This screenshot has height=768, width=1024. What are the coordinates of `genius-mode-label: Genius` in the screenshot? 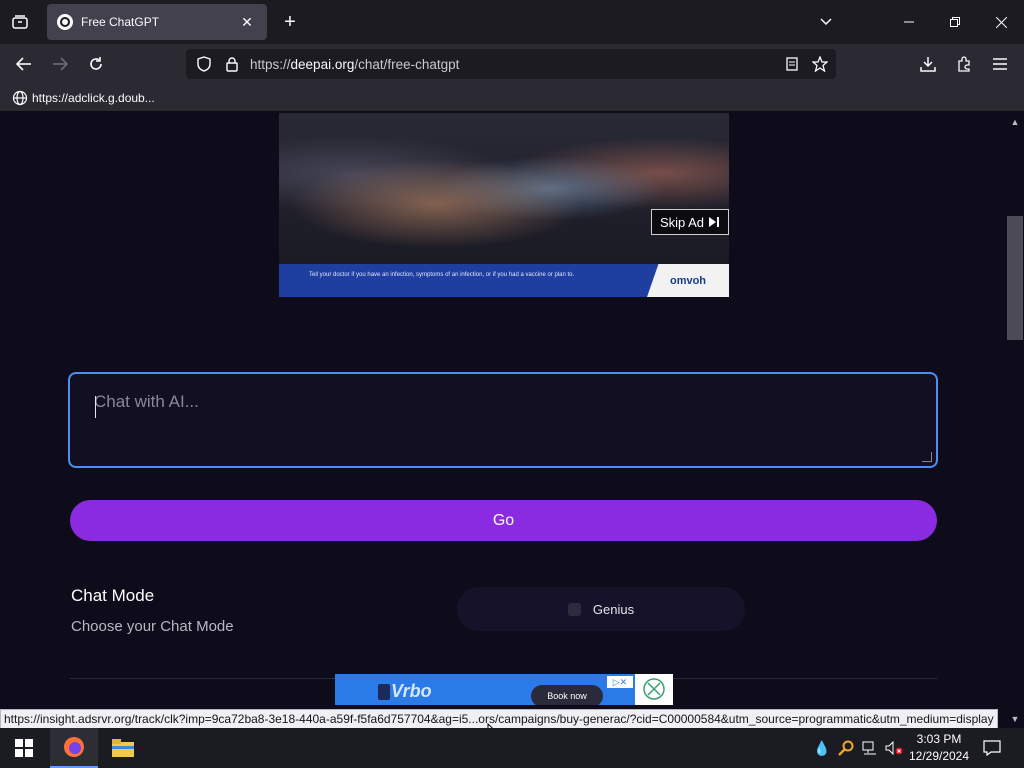 It's located at (613, 609).